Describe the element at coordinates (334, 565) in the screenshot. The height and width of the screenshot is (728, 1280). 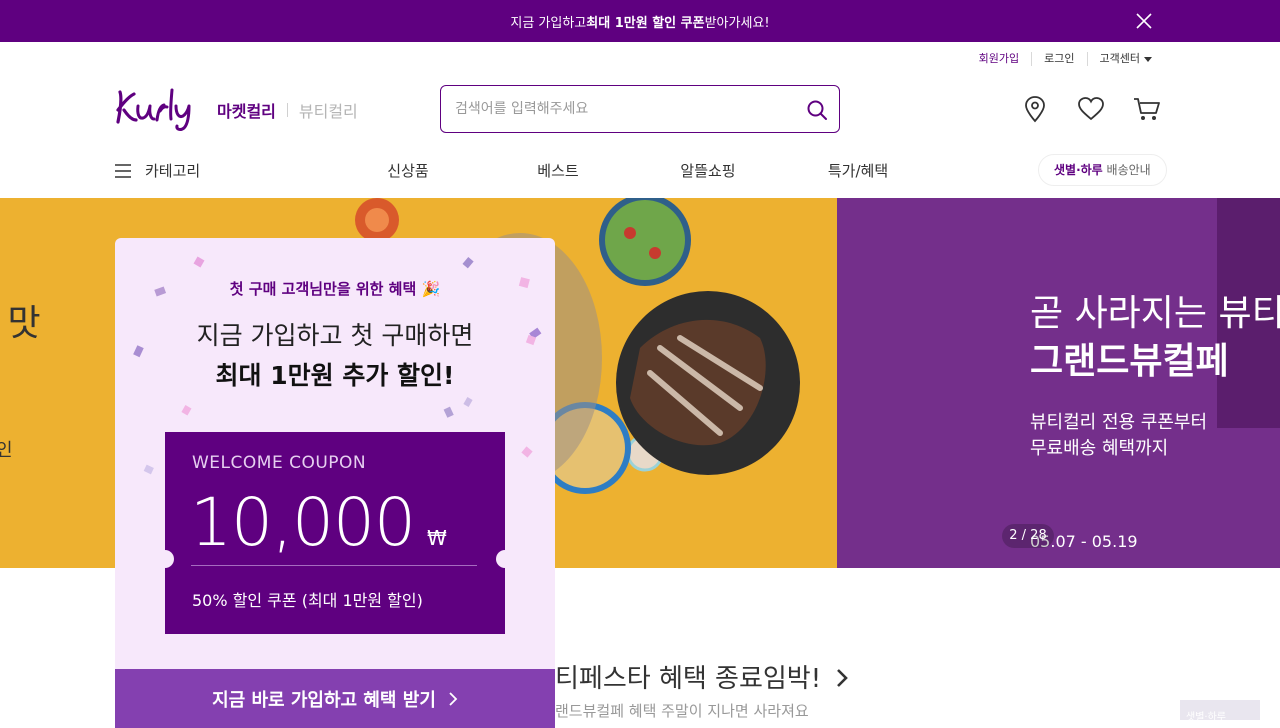
I see `ticket-divider` at that location.